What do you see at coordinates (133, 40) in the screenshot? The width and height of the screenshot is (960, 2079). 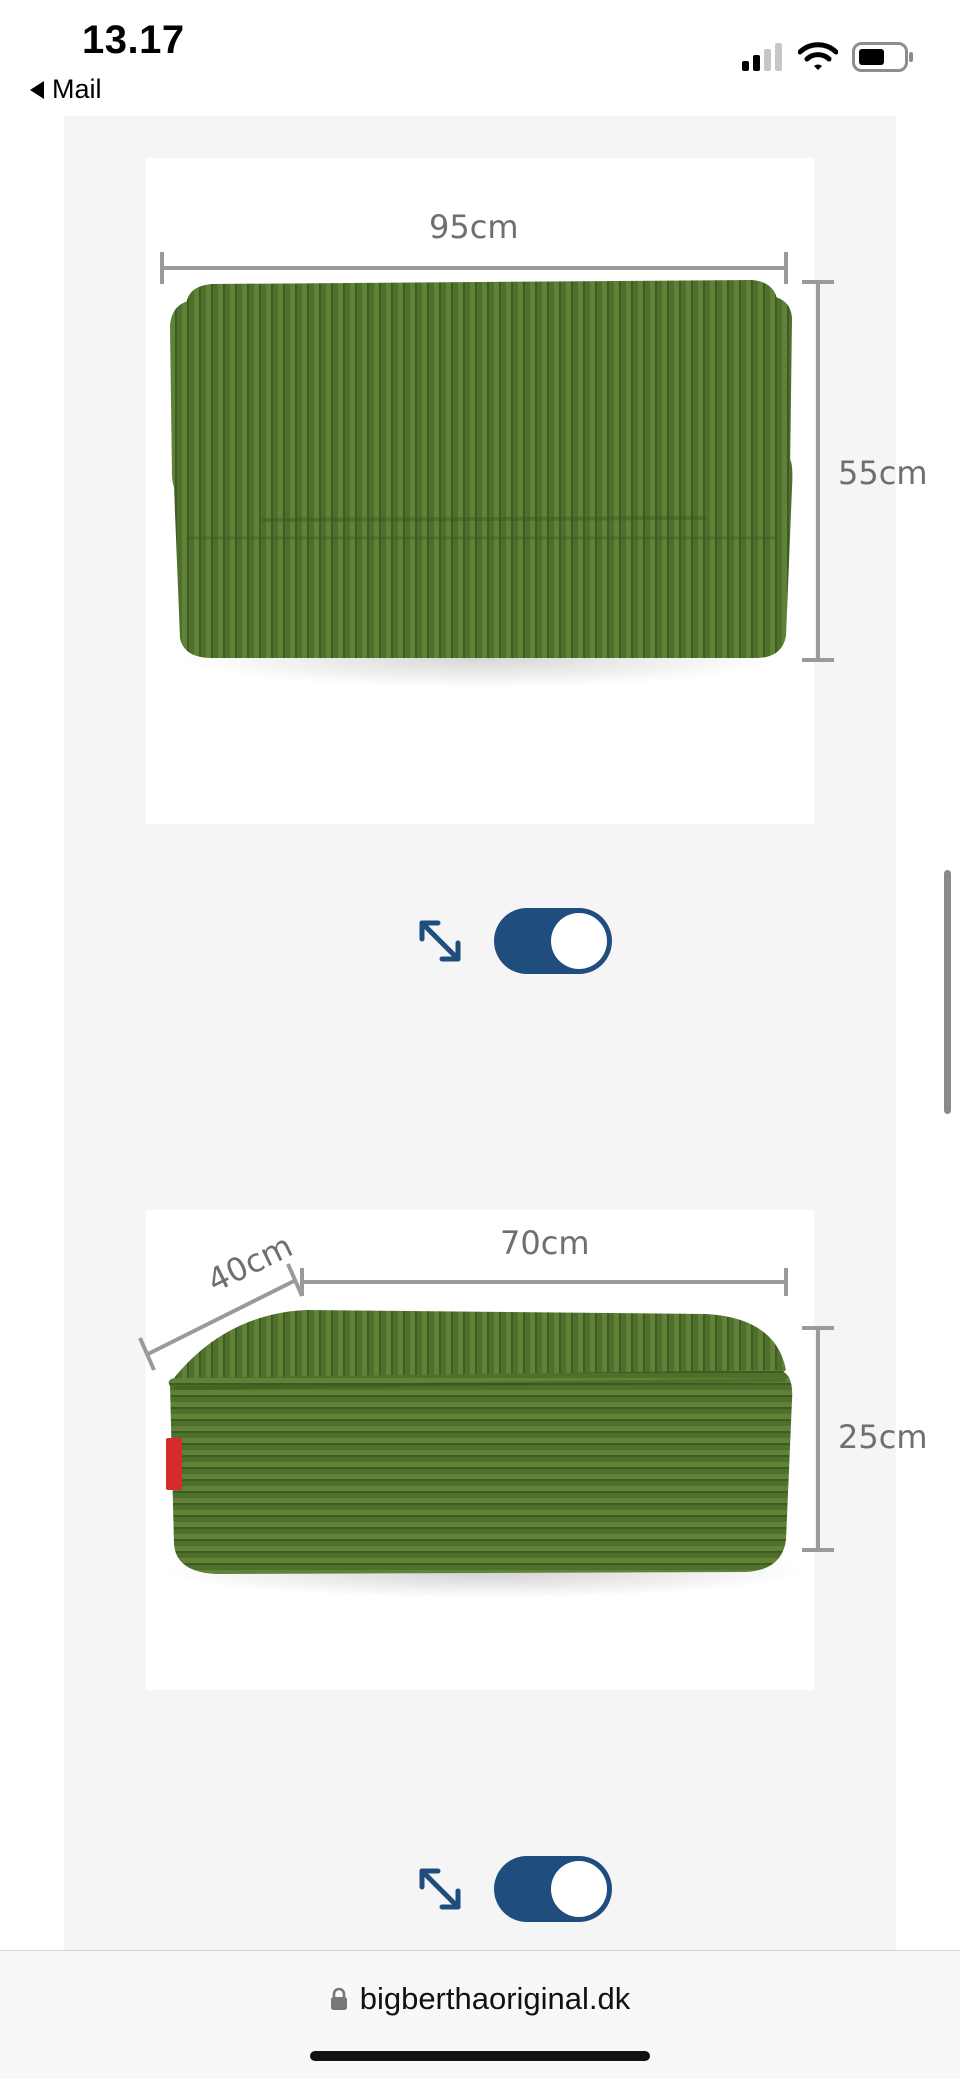 I see `status-time: 13.17` at bounding box center [133, 40].